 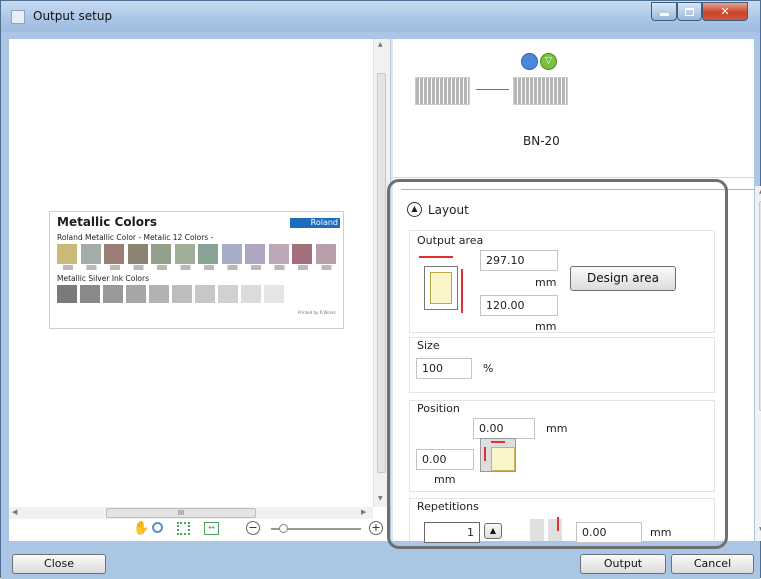 What do you see at coordinates (317, 312) in the screenshot?
I see `printed-by: Printed by R.Works` at bounding box center [317, 312].